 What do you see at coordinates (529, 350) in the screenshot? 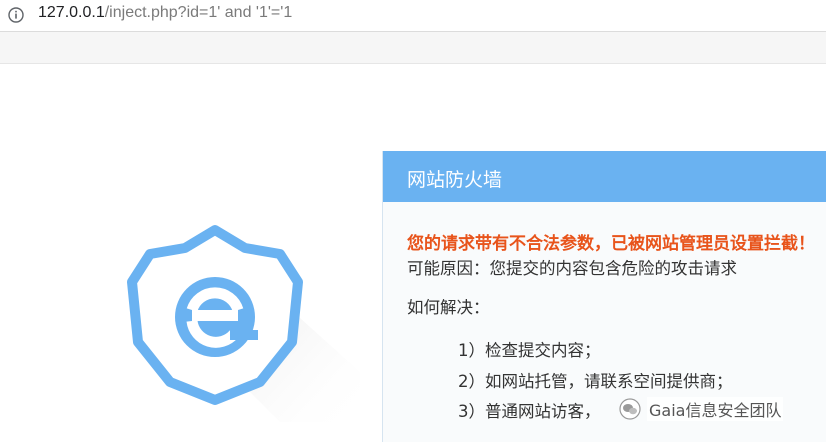
I see `solution-step: 1）检查提交内容；` at bounding box center [529, 350].